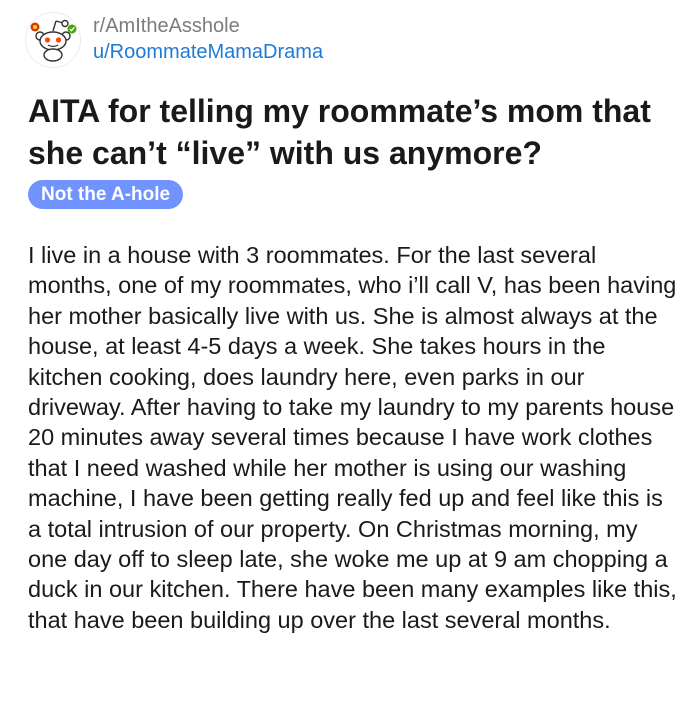 The height and width of the screenshot is (708, 700). I want to click on subreddit-avatar, so click(53, 40).